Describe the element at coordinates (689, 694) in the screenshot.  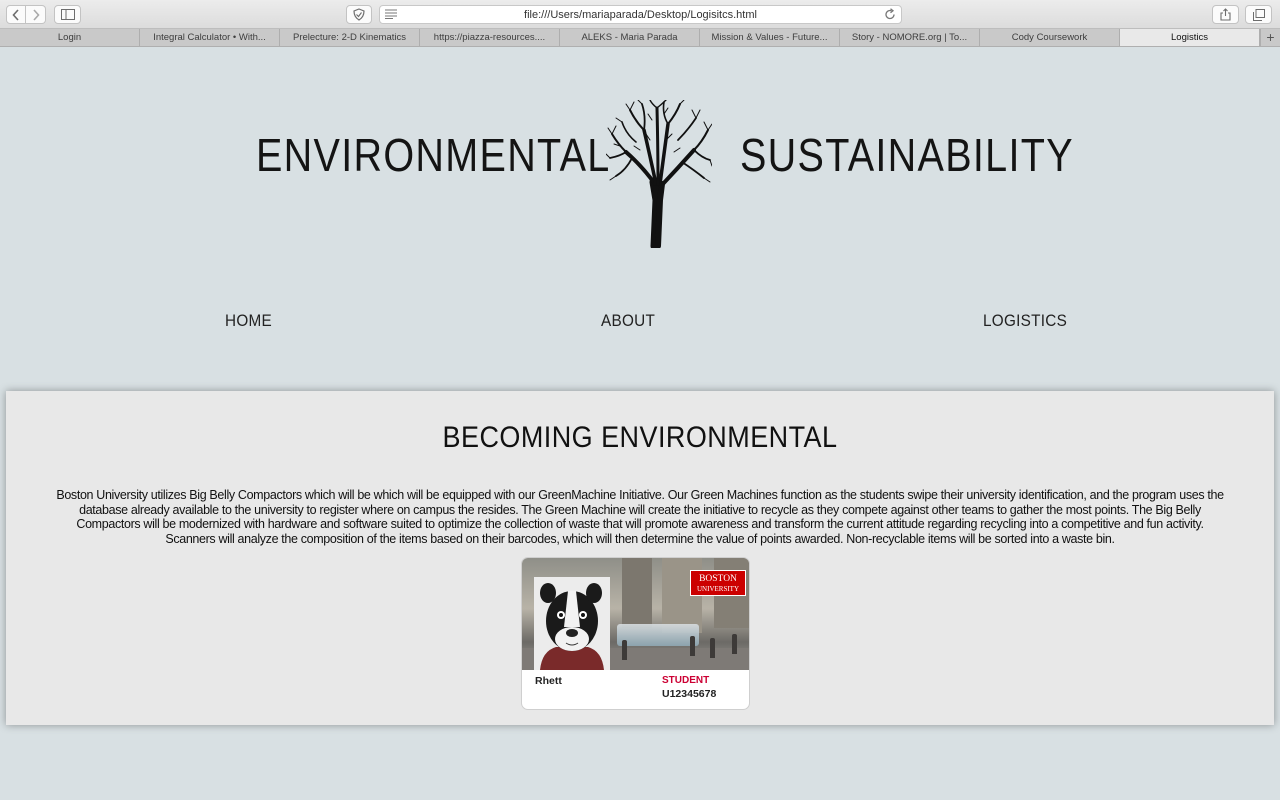
I see `card-id-number: U12345678` at that location.